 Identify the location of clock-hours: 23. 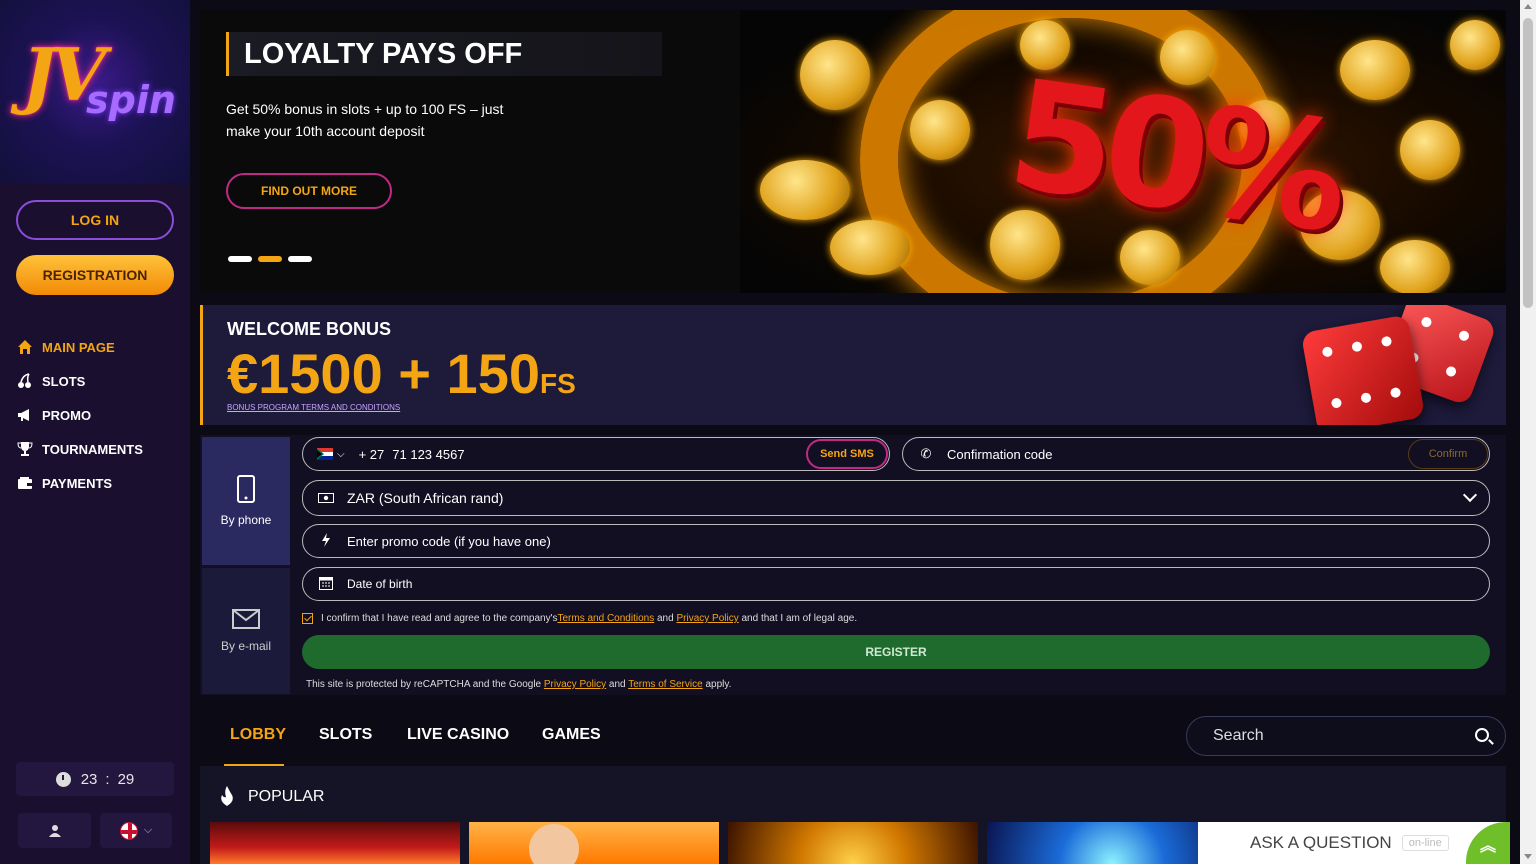
(89, 779).